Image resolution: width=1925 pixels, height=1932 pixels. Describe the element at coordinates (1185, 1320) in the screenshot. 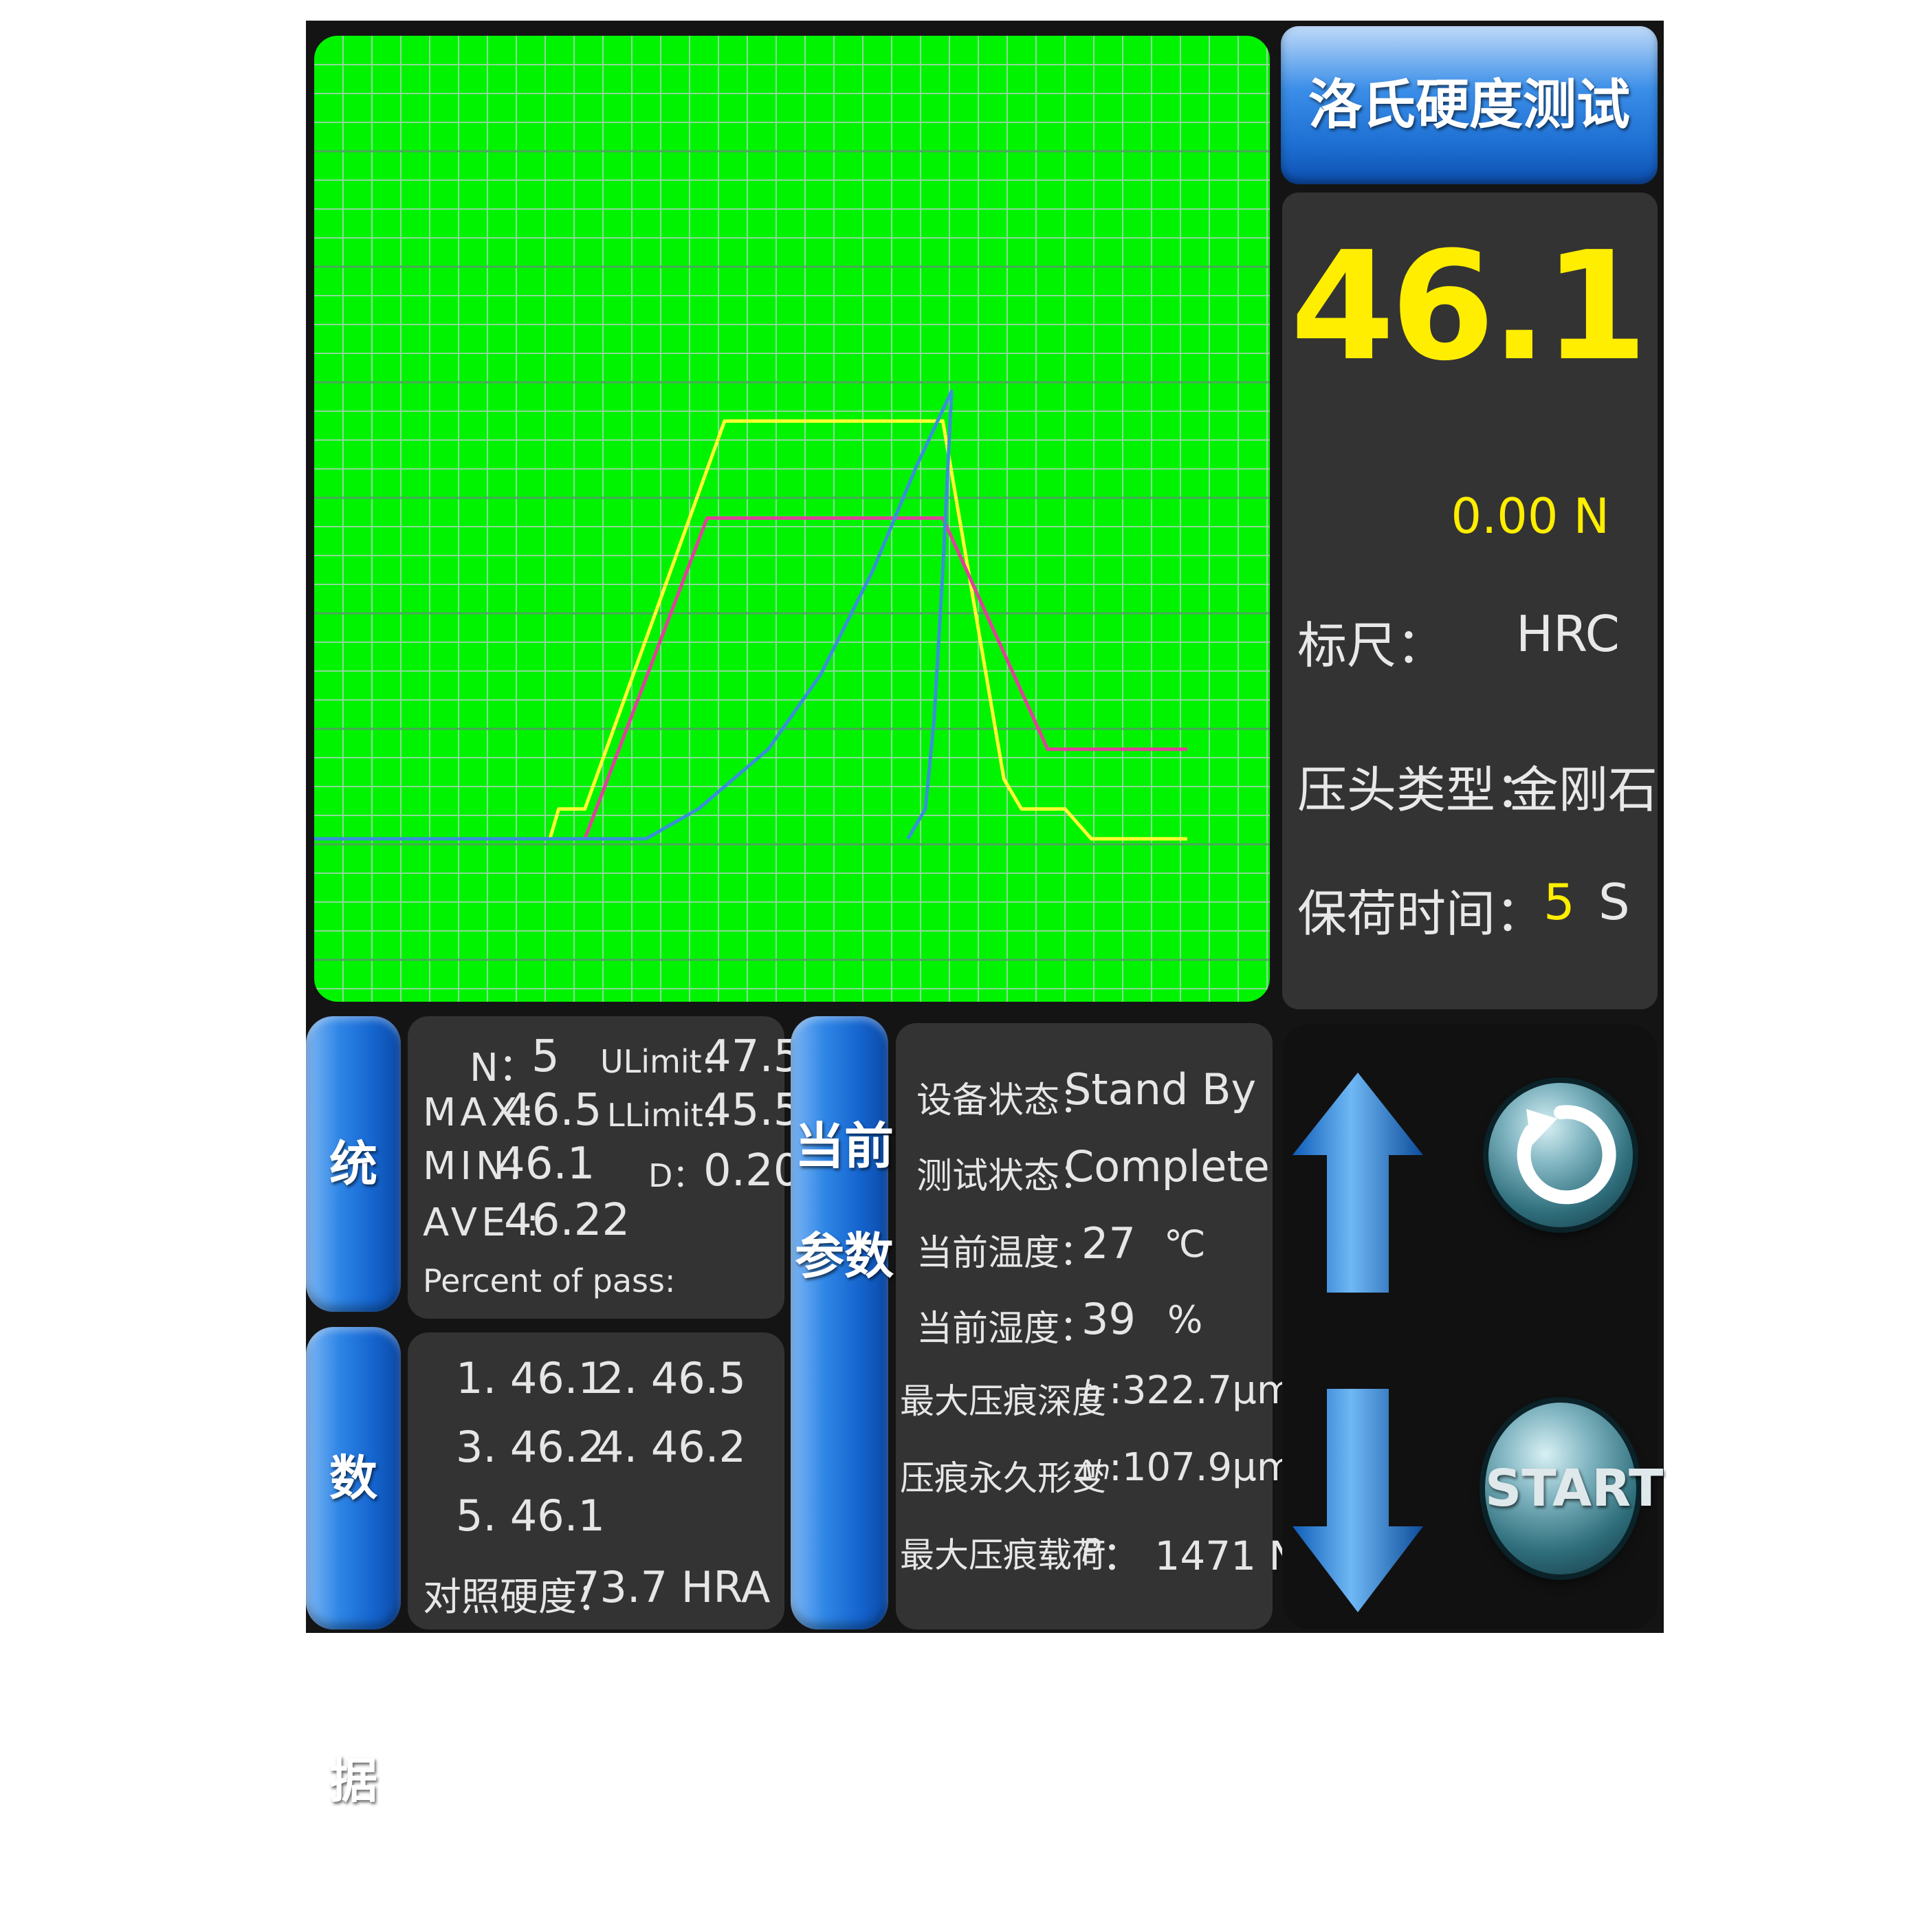

I see `humidity-unit: %` at that location.